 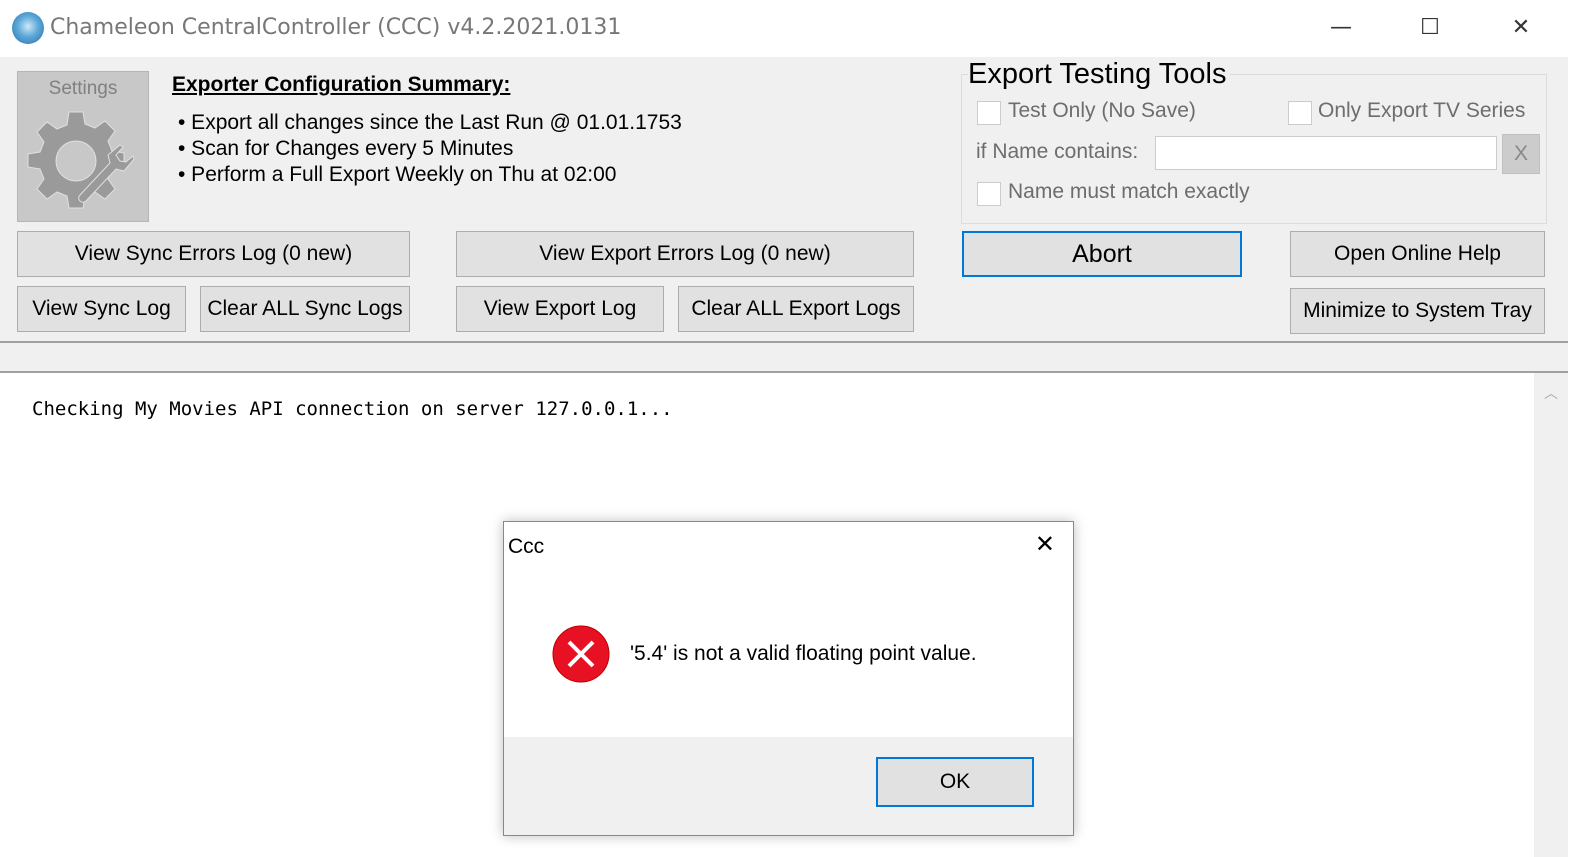 I want to click on name-contains-label: if Name contains:, so click(x=1057, y=151).